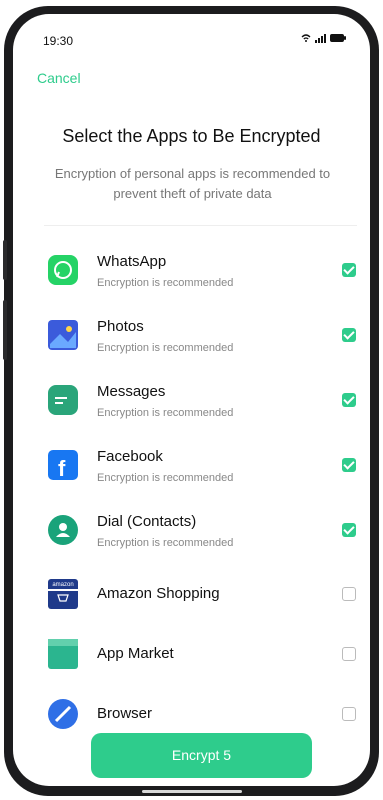 The image size is (383, 800). Describe the element at coordinates (59, 78) in the screenshot. I see `cancel-button: Cancel` at that location.